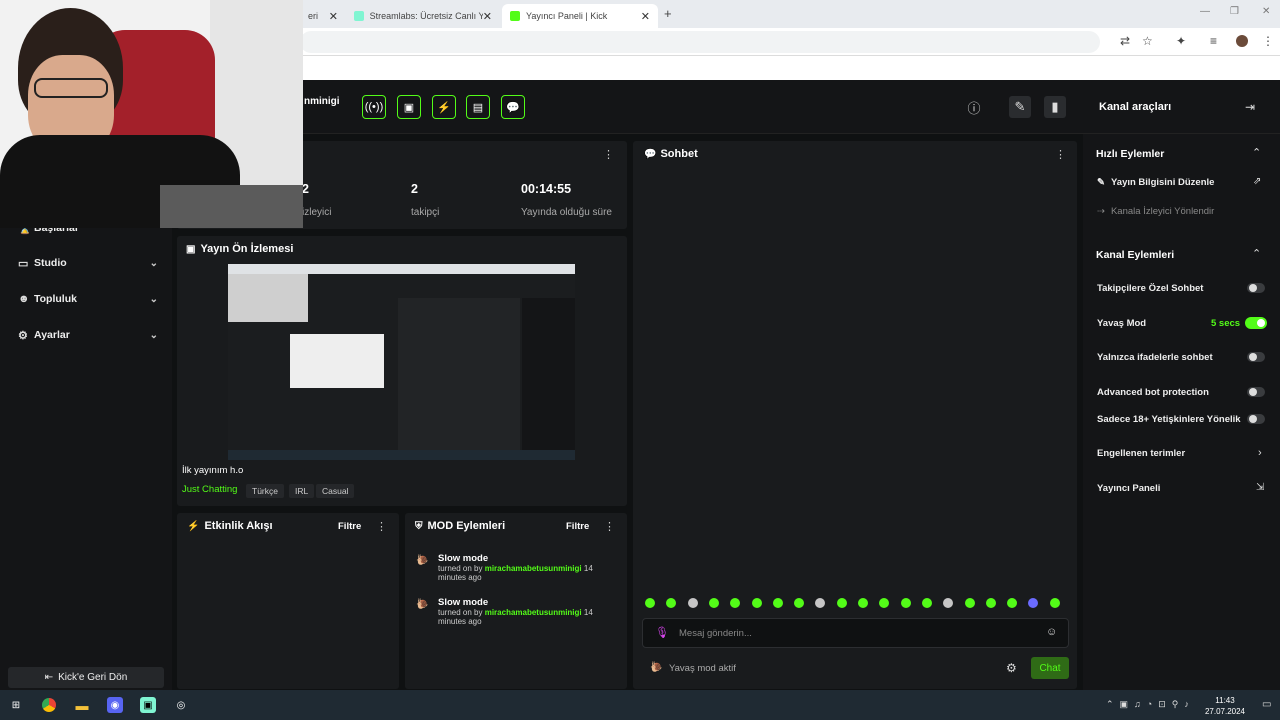 The height and width of the screenshot is (720, 1280). Describe the element at coordinates (374, 107) in the screenshot. I see `broadcast-icon: ((•))` at that location.